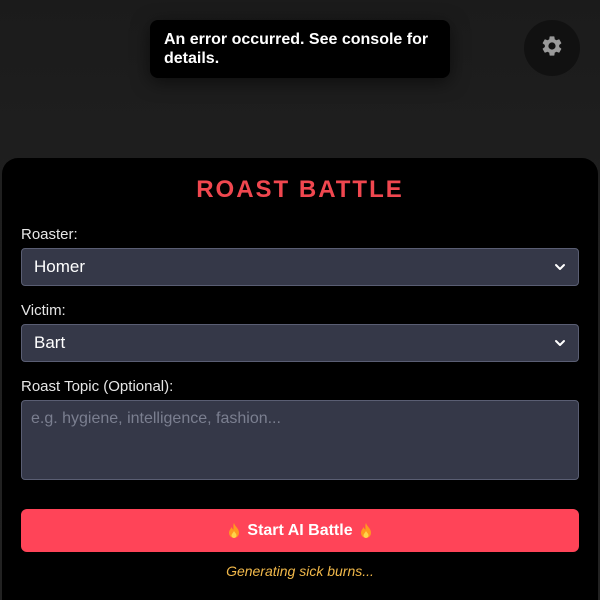  What do you see at coordinates (300, 267) in the screenshot?
I see `roaster-select: Homer` at bounding box center [300, 267].